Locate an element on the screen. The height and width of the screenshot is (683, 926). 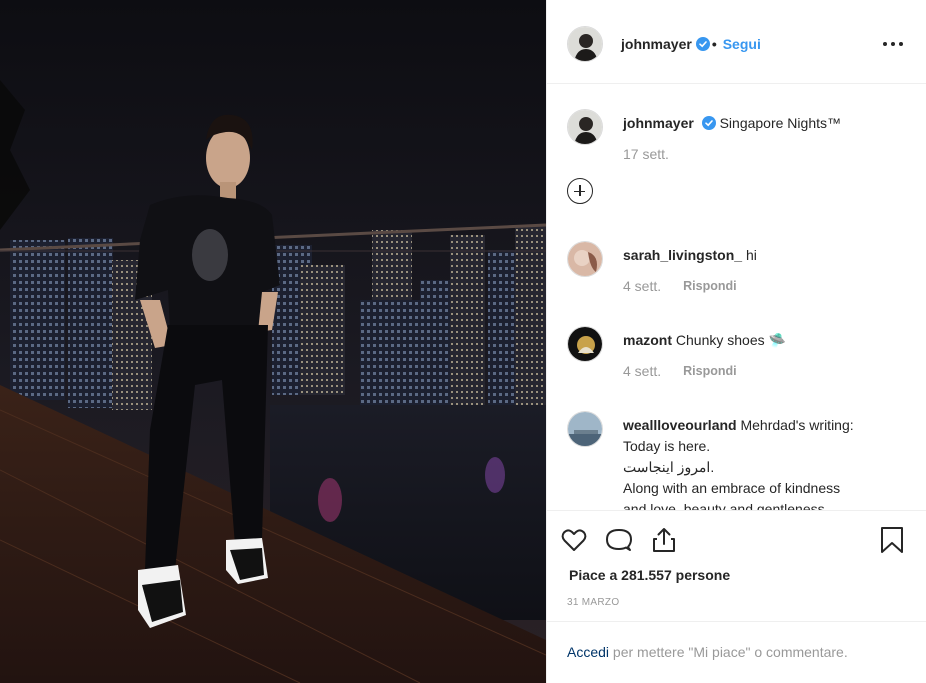
caption-text: Singapore Nights™ is located at coordinates (780, 123).